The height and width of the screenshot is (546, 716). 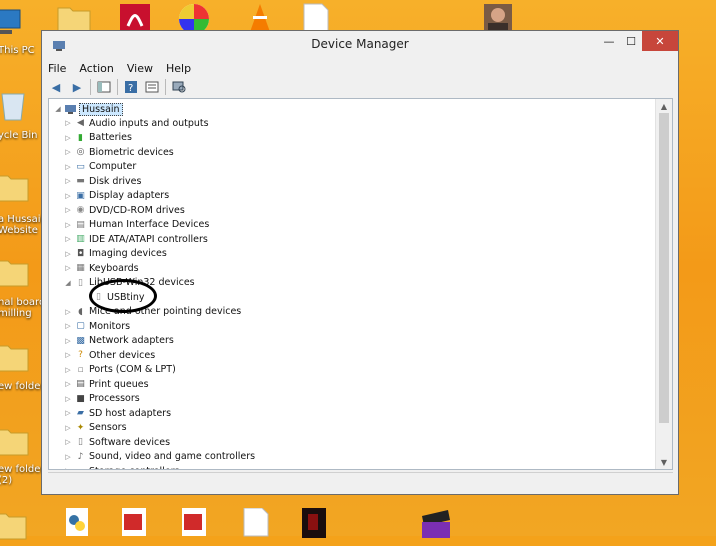 I want to click on this-pc-icon, so click(x=14, y=23).